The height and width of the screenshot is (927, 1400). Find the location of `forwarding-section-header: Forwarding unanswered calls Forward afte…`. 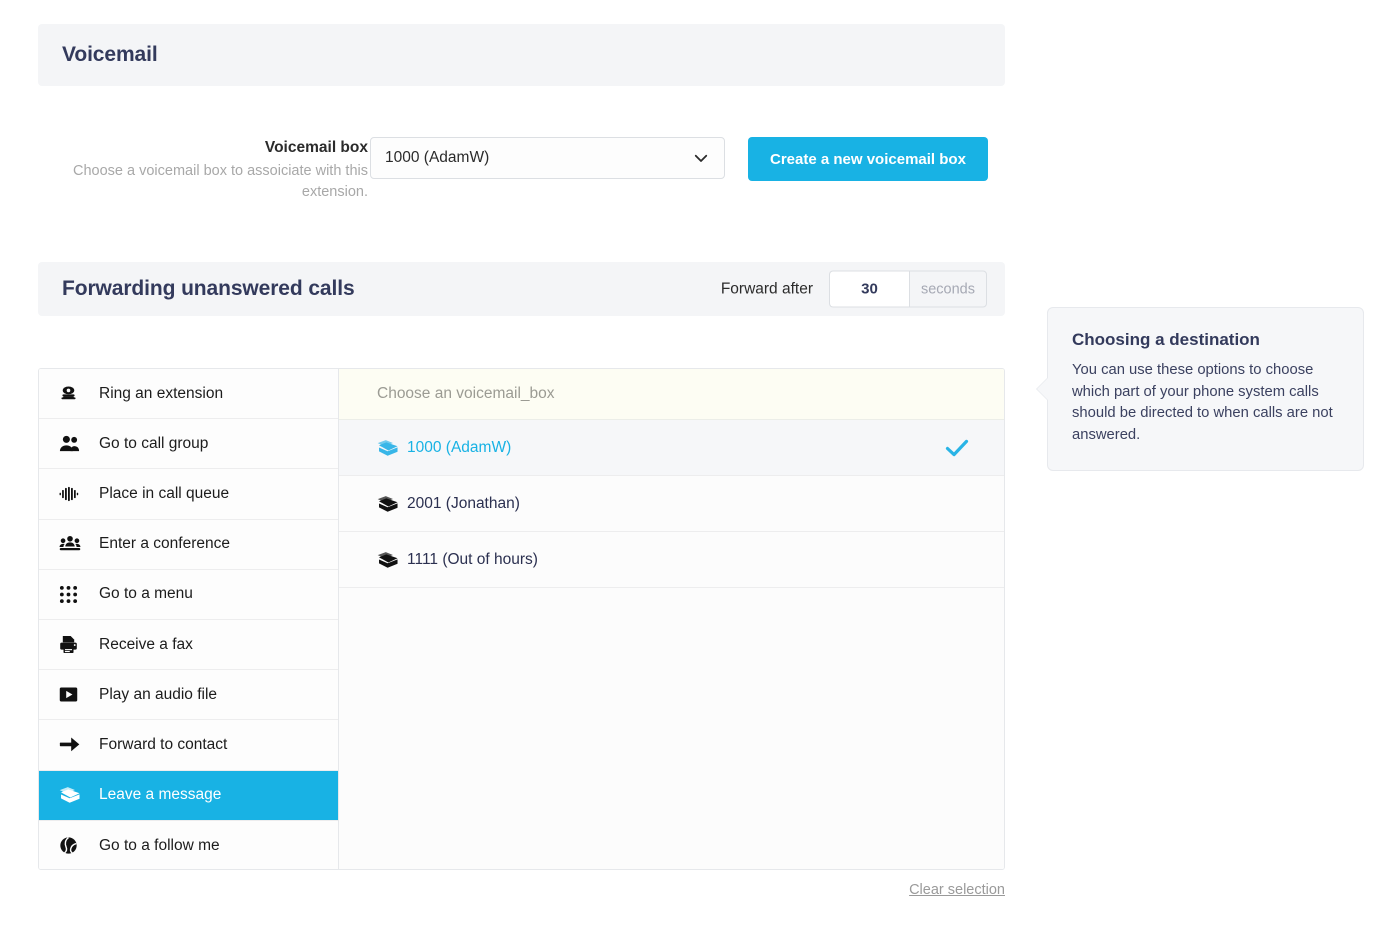

forwarding-section-header: Forwarding unanswered calls Forward afte… is located at coordinates (521, 289).